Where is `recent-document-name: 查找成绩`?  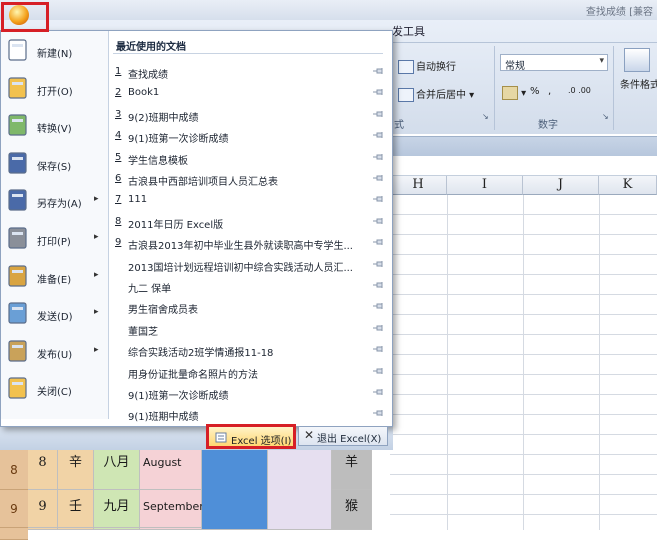
recent-document-name: 查找成绩 is located at coordinates (148, 75).